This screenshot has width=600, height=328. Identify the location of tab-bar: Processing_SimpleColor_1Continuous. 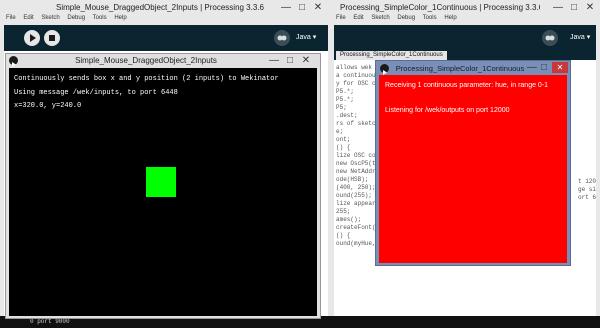
(465, 55).